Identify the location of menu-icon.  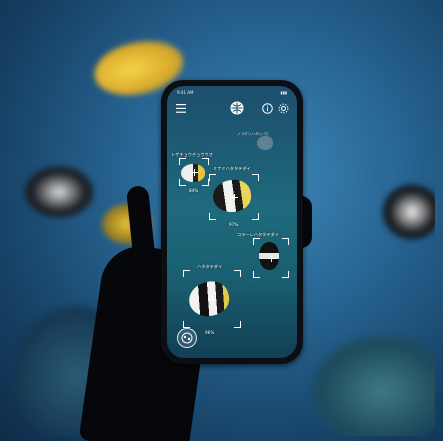
(181, 108).